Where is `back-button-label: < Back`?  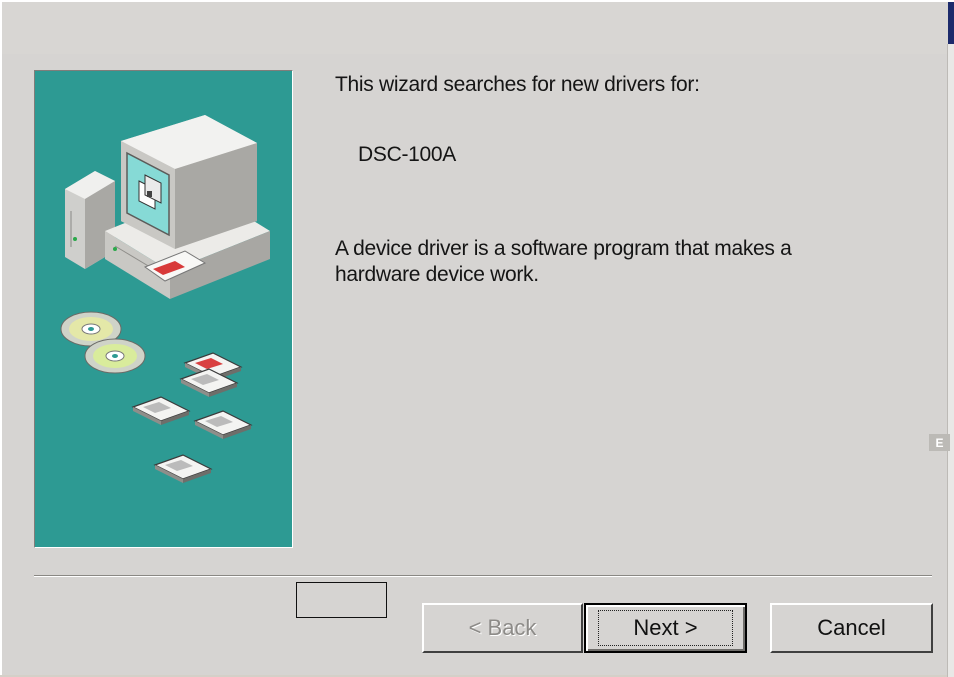
back-button-label: < Back is located at coordinates (502, 627).